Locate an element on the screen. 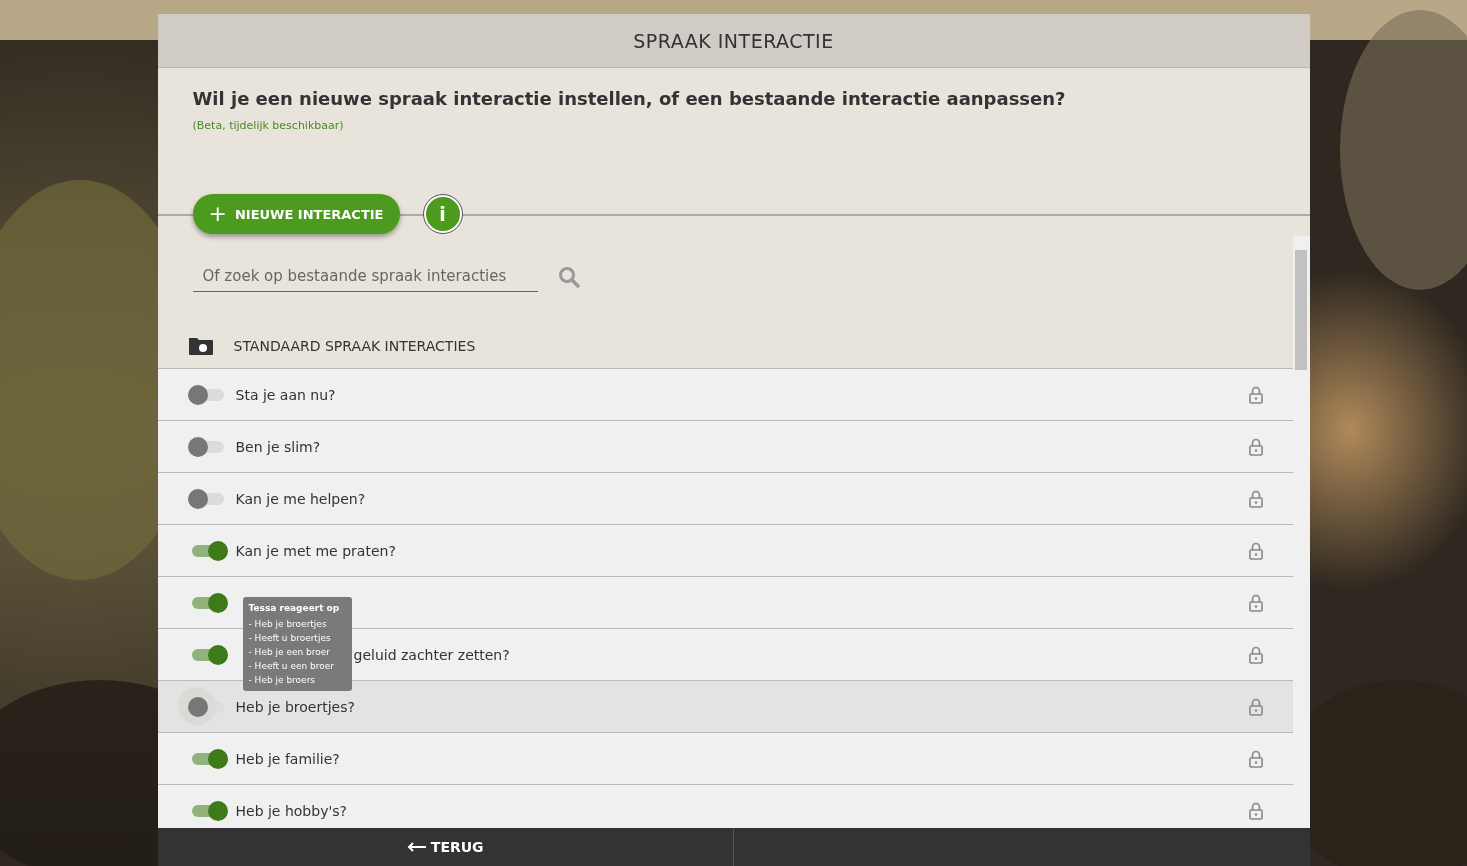 The image size is (1467, 866). tooltip: Tessa reageert op - Heb je broertjes - Heeft u broertjes - Heb je een broer - Heeft u een broer - Heb je broers is located at coordinates (297, 644).